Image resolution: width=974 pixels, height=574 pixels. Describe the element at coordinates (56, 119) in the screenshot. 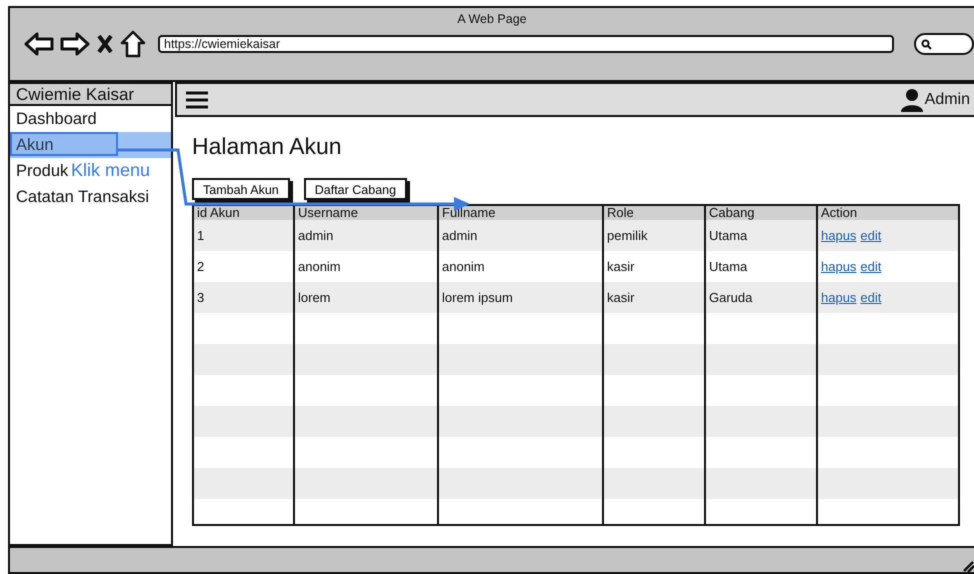

I see `sidebar-item: Dashboard` at that location.